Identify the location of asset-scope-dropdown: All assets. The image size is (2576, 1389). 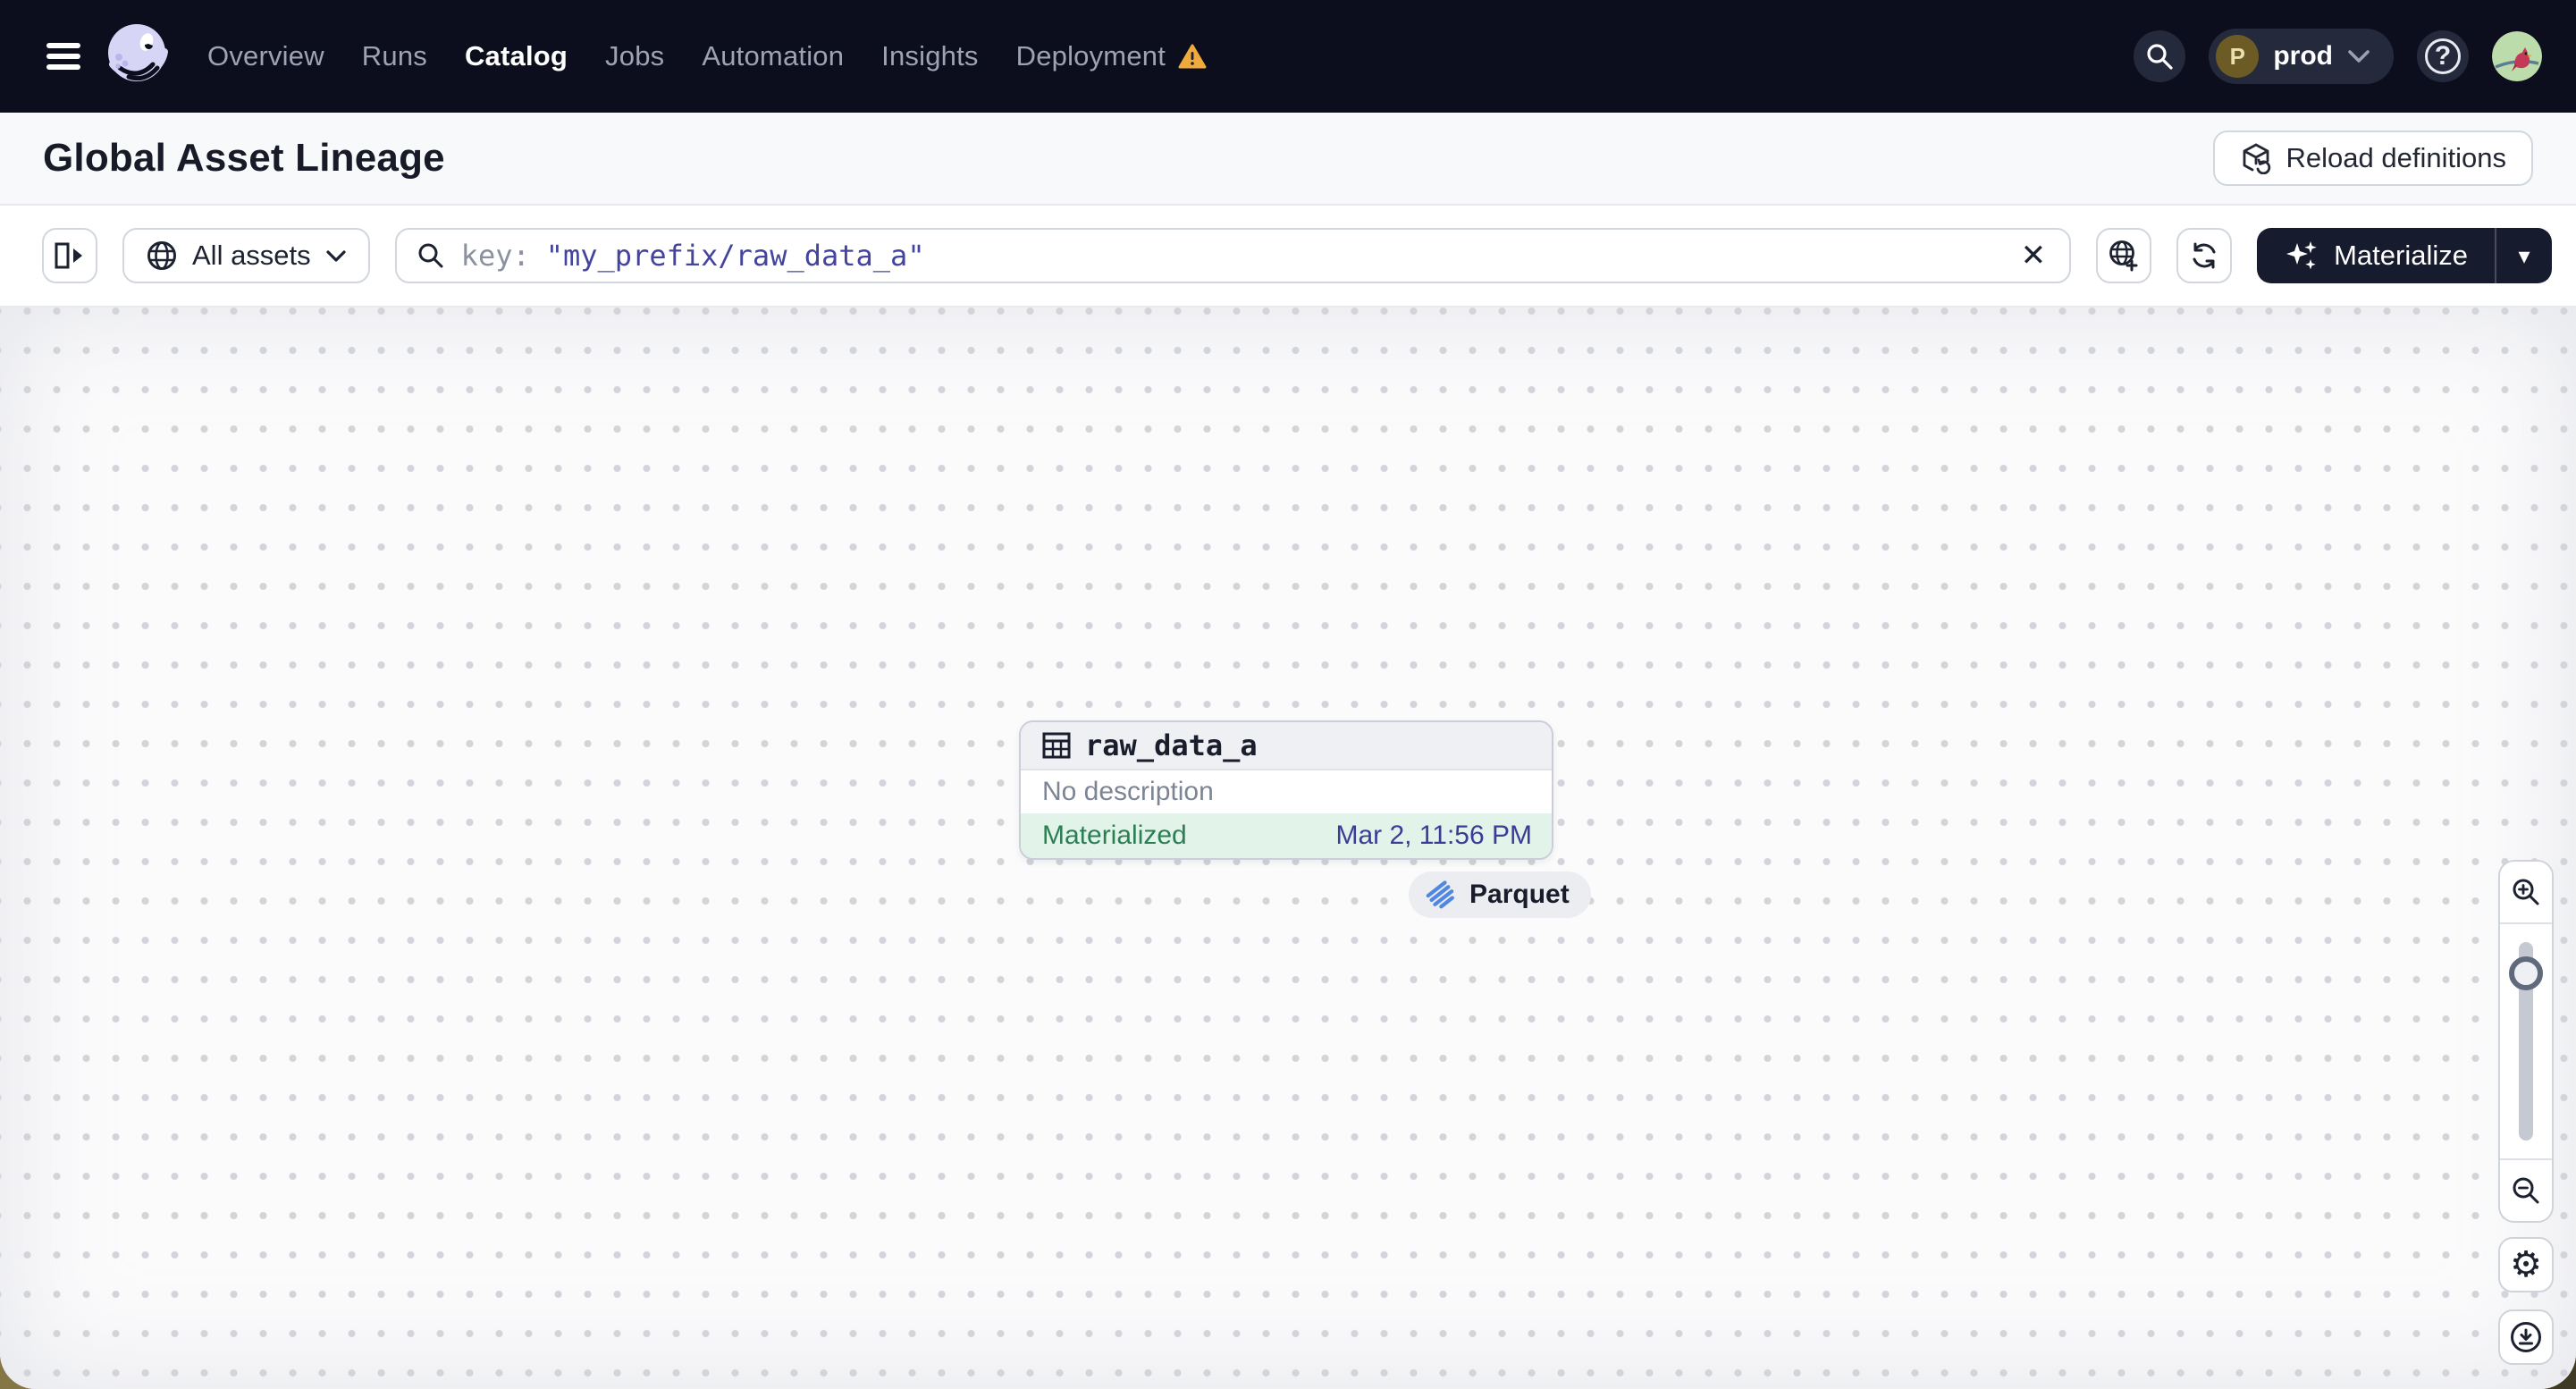
(246, 255).